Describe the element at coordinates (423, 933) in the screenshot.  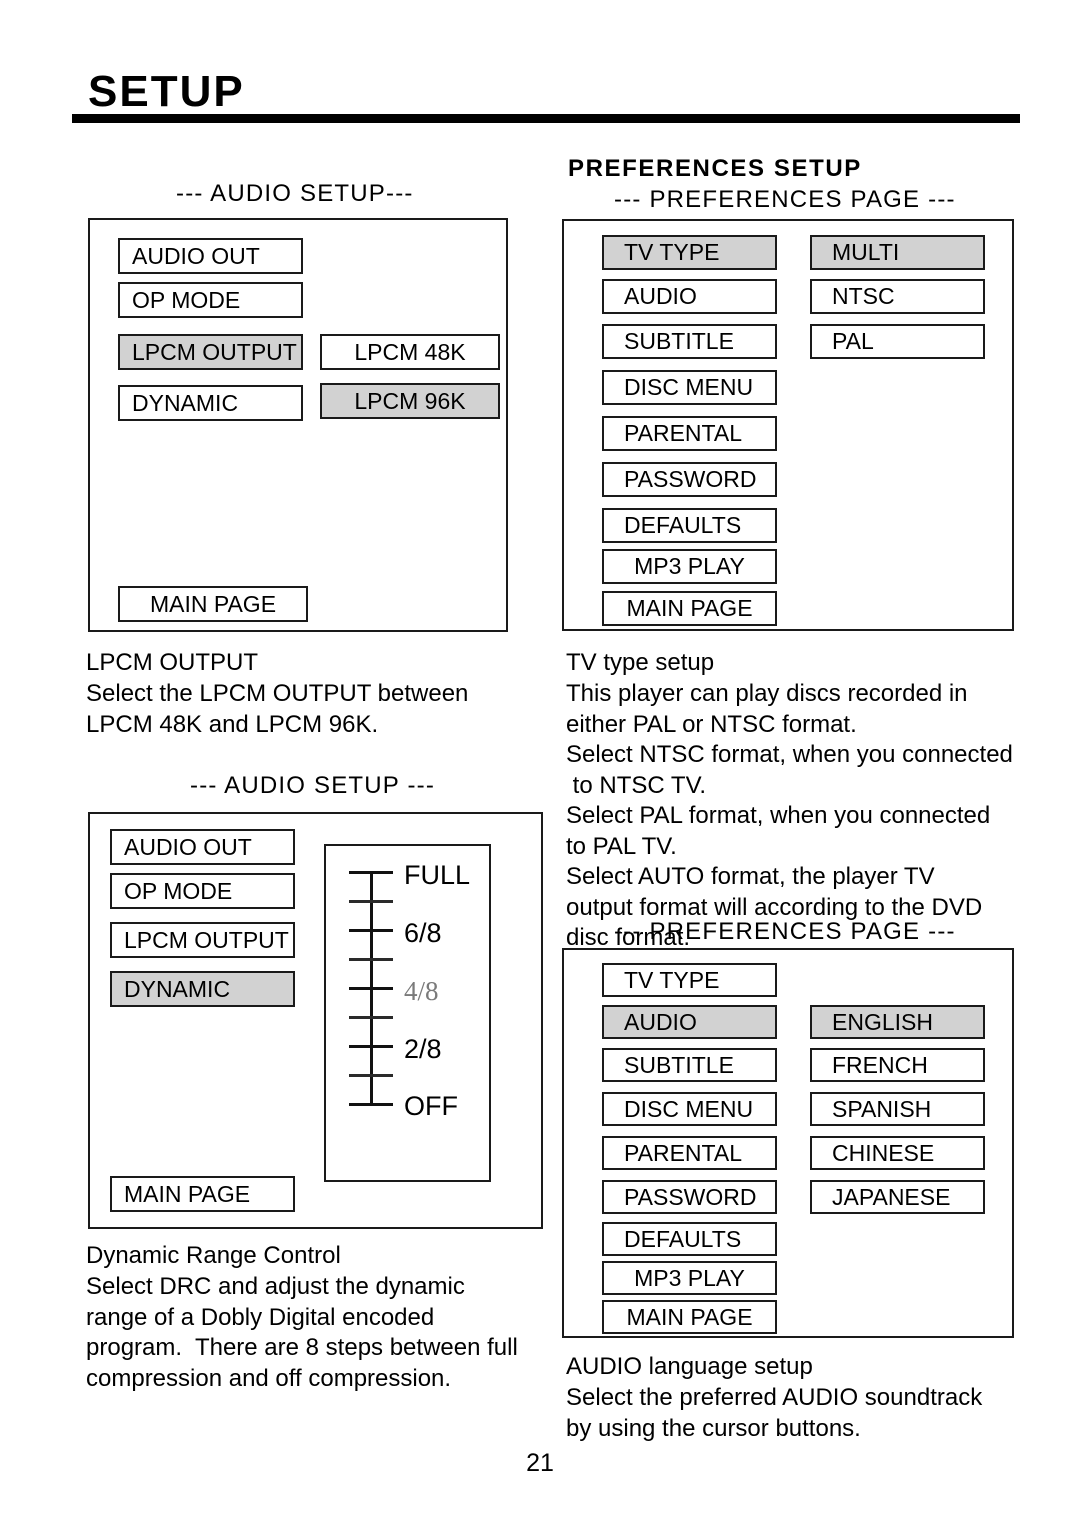
I see `drc-label-6-8: 6/8` at that location.